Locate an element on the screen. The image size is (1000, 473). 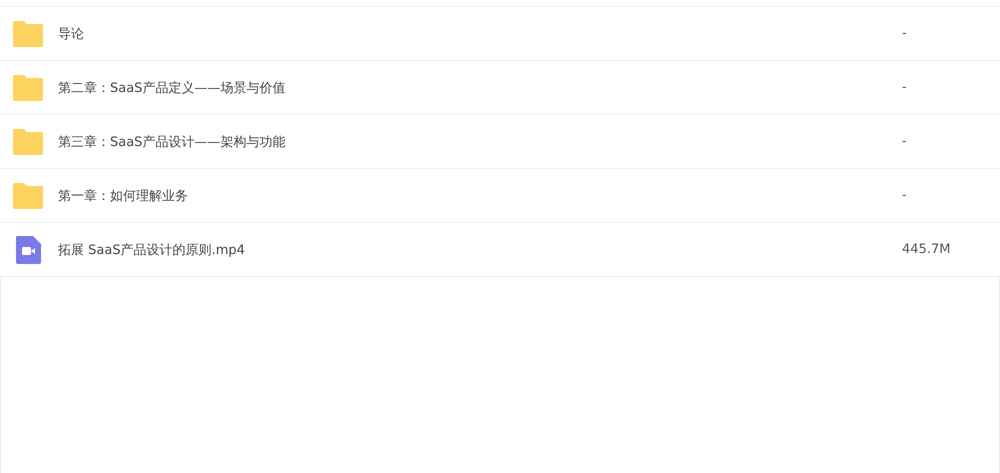
file-name: 第三章：SaaS产品设计——架构与功能 is located at coordinates (477, 141).